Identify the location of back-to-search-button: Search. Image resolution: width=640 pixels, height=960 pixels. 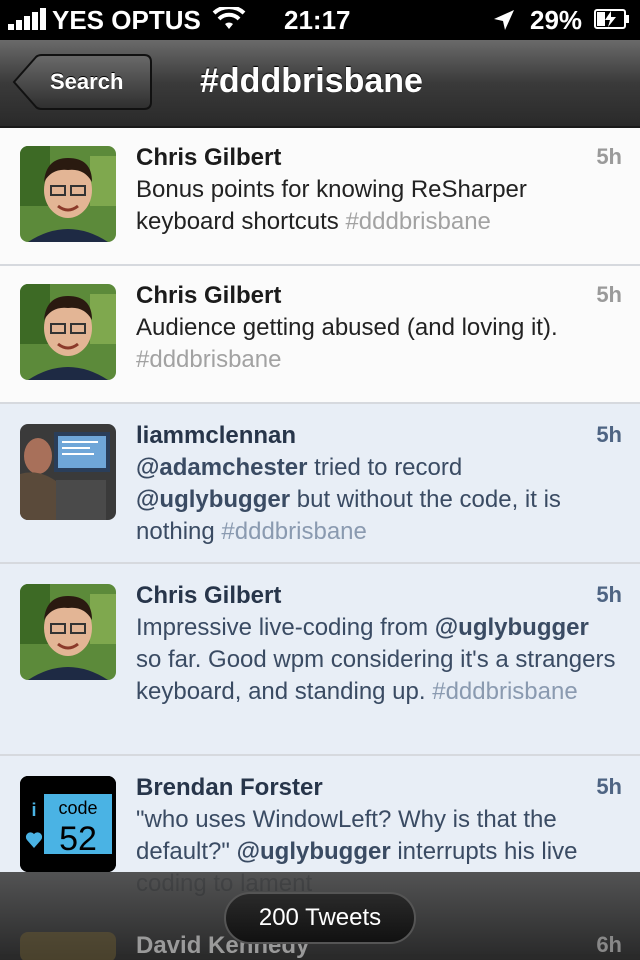
(82, 82).